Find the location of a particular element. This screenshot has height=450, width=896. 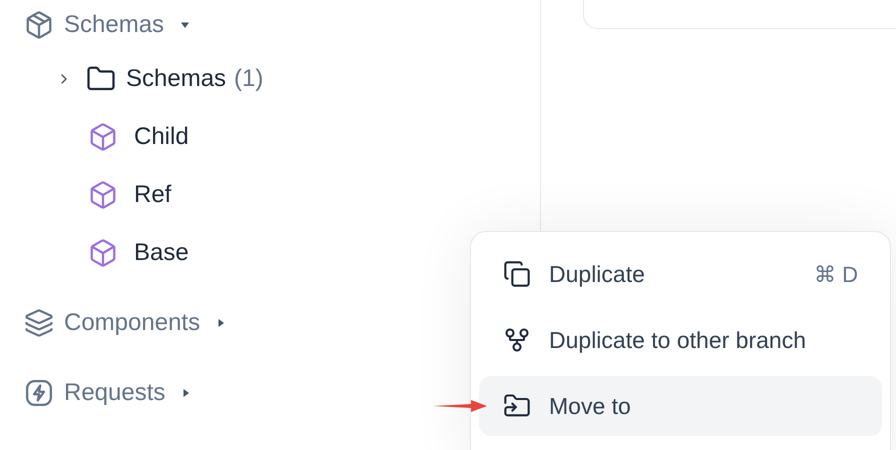

item-count: (1) is located at coordinates (249, 79).